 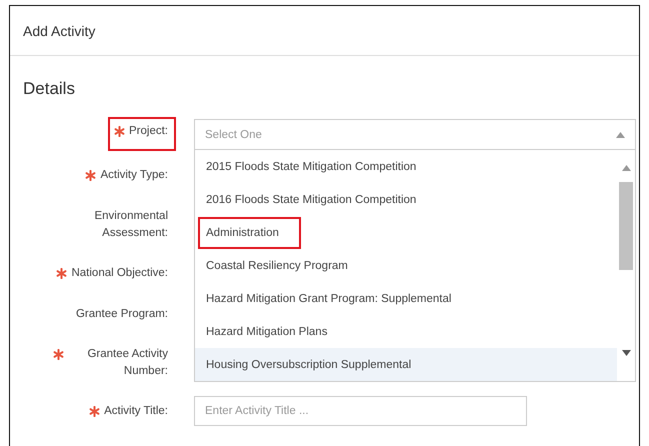 What do you see at coordinates (136, 411) in the screenshot?
I see `field-label: Activity Title:` at bounding box center [136, 411].